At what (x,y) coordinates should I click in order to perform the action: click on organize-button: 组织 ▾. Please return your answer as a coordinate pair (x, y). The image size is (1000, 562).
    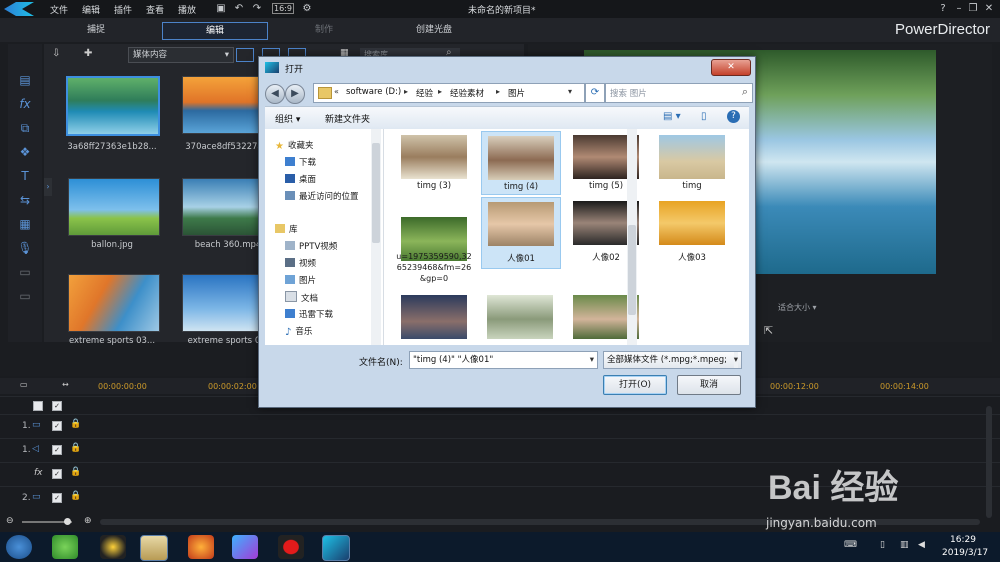
    Looking at the image, I should click on (287, 118).